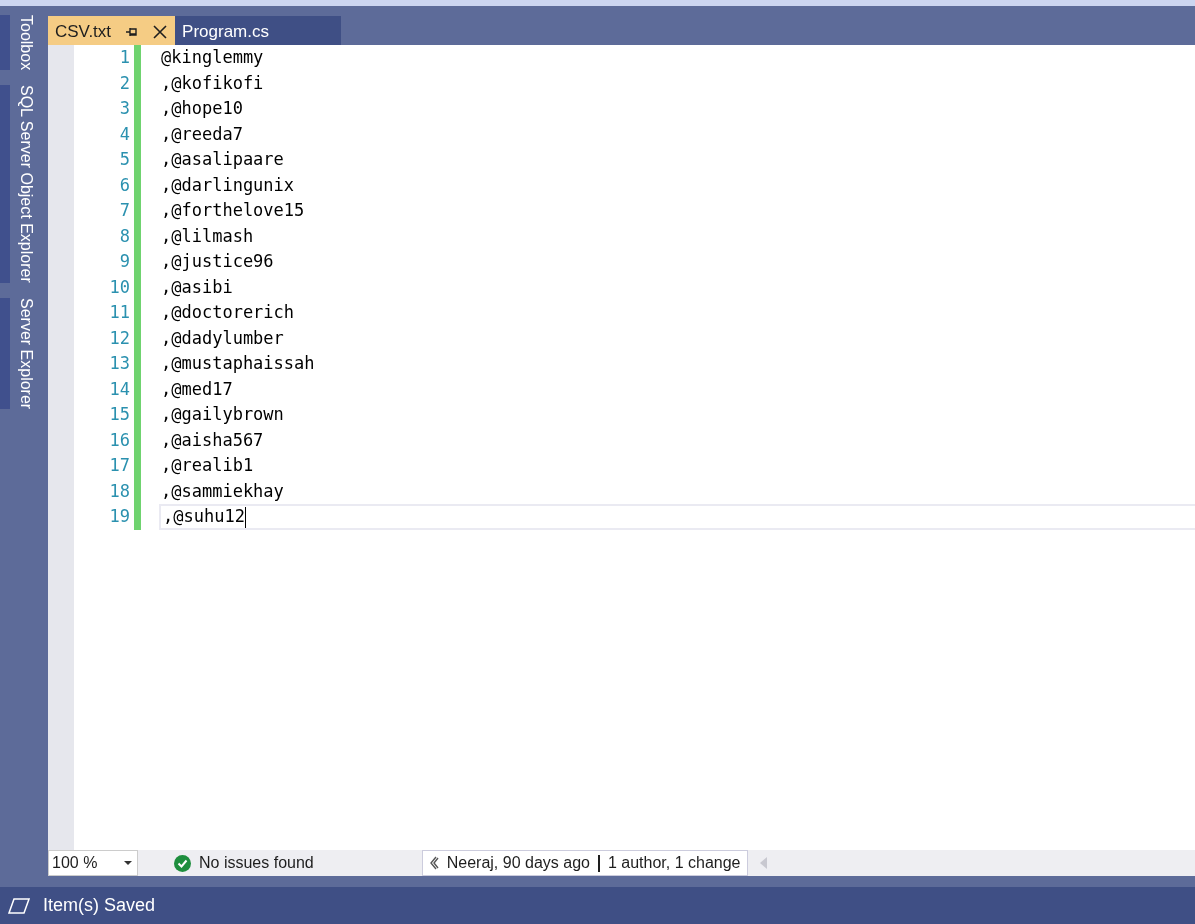 This screenshot has width=1195, height=924. Describe the element at coordinates (124, 185) in the screenshot. I see `line-number: 6` at that location.